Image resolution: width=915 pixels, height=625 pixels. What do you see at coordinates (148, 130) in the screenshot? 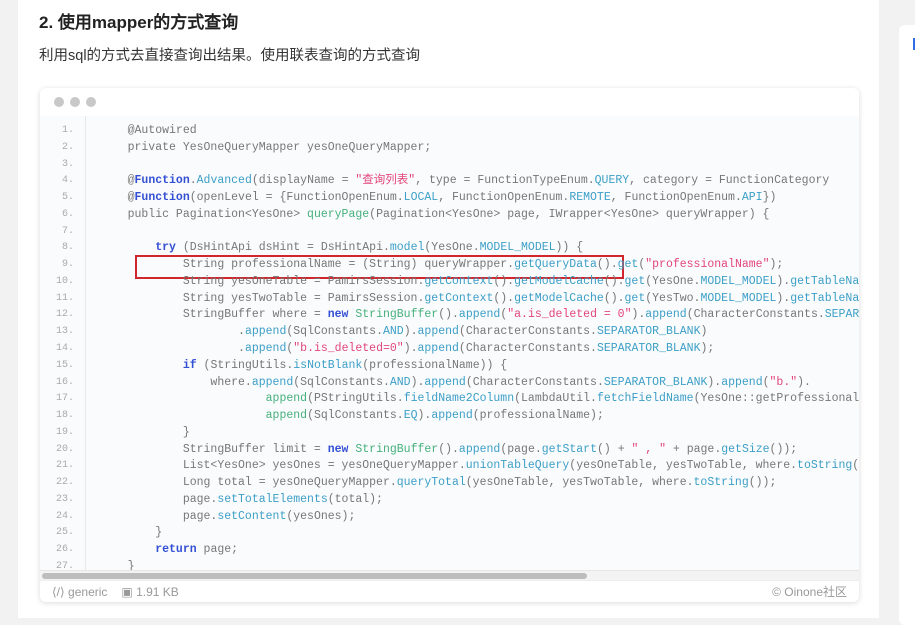
I see `code-token: @Autowired` at bounding box center [148, 130].